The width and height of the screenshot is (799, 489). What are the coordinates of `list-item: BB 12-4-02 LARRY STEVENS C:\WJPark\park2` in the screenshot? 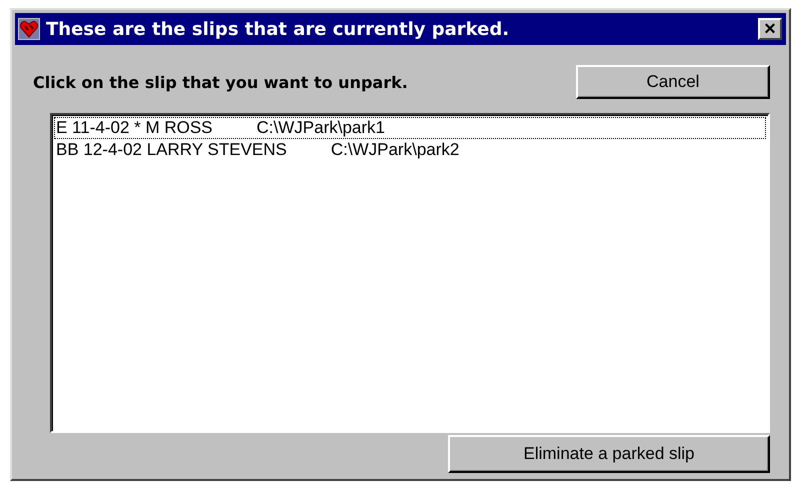 It's located at (410, 150).